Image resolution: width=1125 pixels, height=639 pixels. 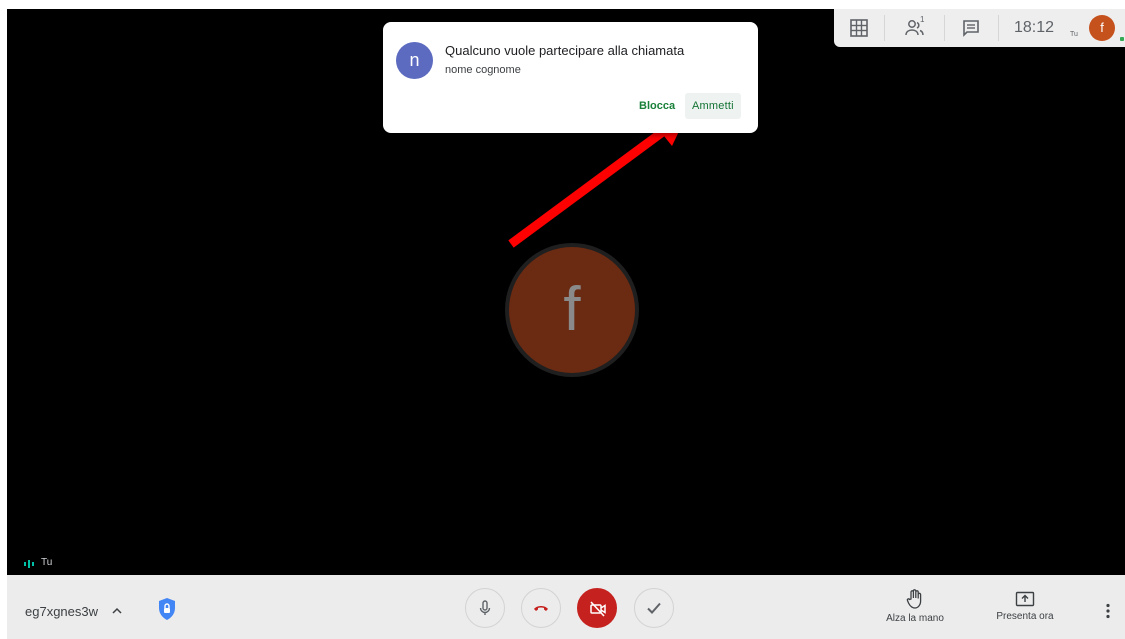 What do you see at coordinates (971, 28) in the screenshot?
I see `chat-icon` at bounding box center [971, 28].